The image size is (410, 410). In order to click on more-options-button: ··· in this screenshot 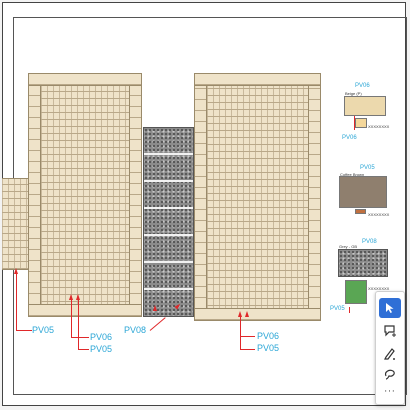, I will do `click(390, 392)`.